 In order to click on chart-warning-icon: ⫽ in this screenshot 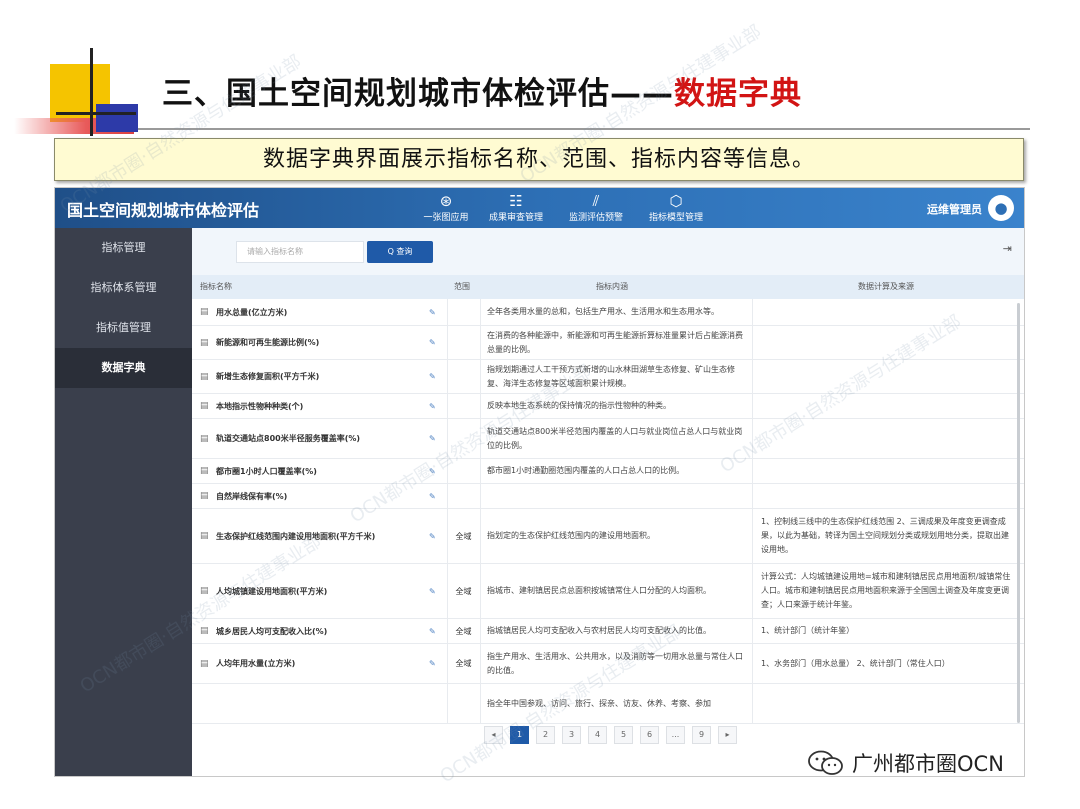, I will do `click(596, 201)`.